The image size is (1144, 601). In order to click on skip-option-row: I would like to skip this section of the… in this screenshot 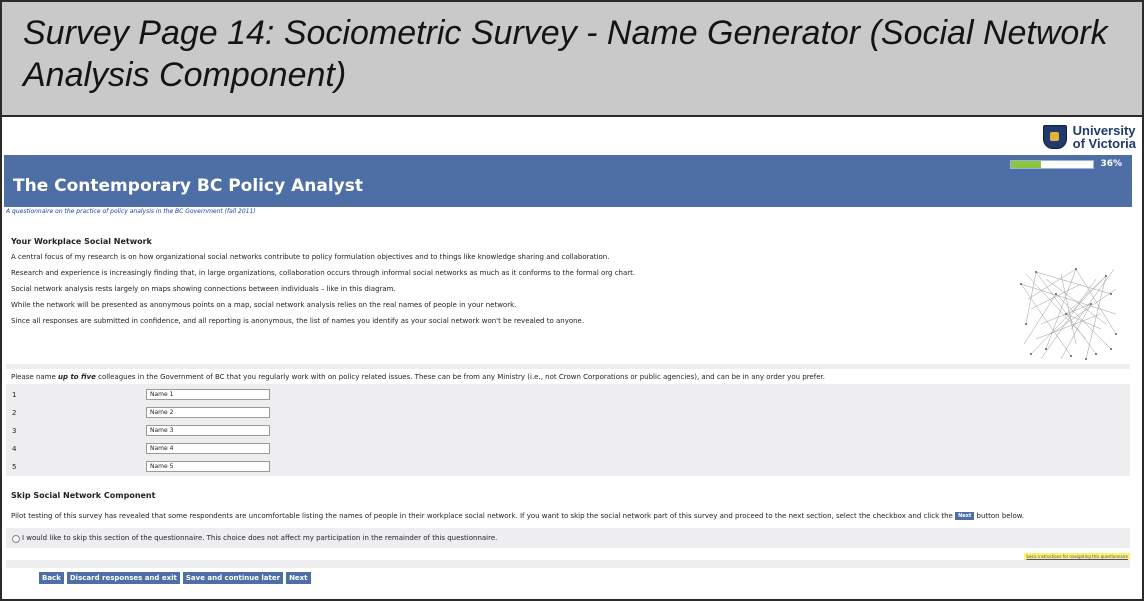, I will do `click(568, 538)`.